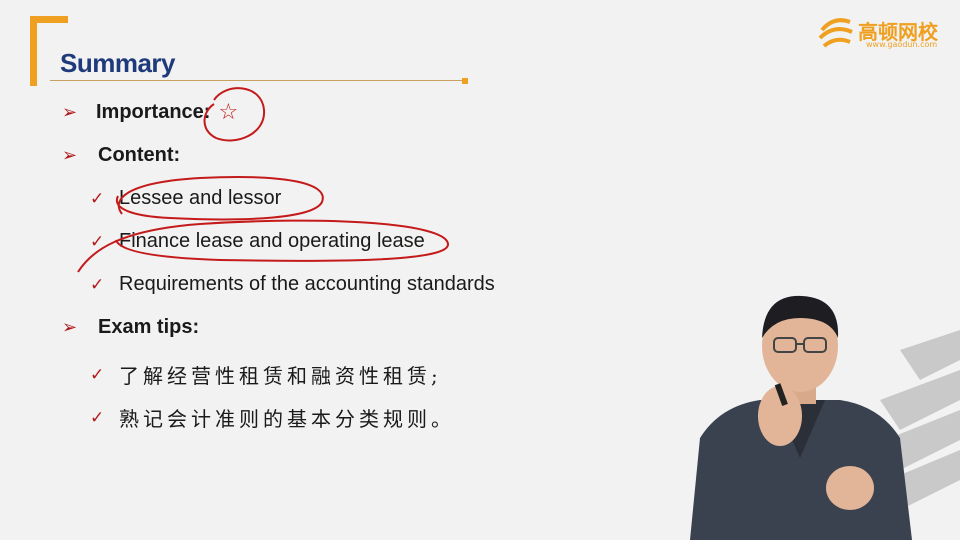 This screenshot has width=960, height=540. Describe the element at coordinates (149, 327) in the screenshot. I see `exam-tips-label: Exam tips:` at that location.